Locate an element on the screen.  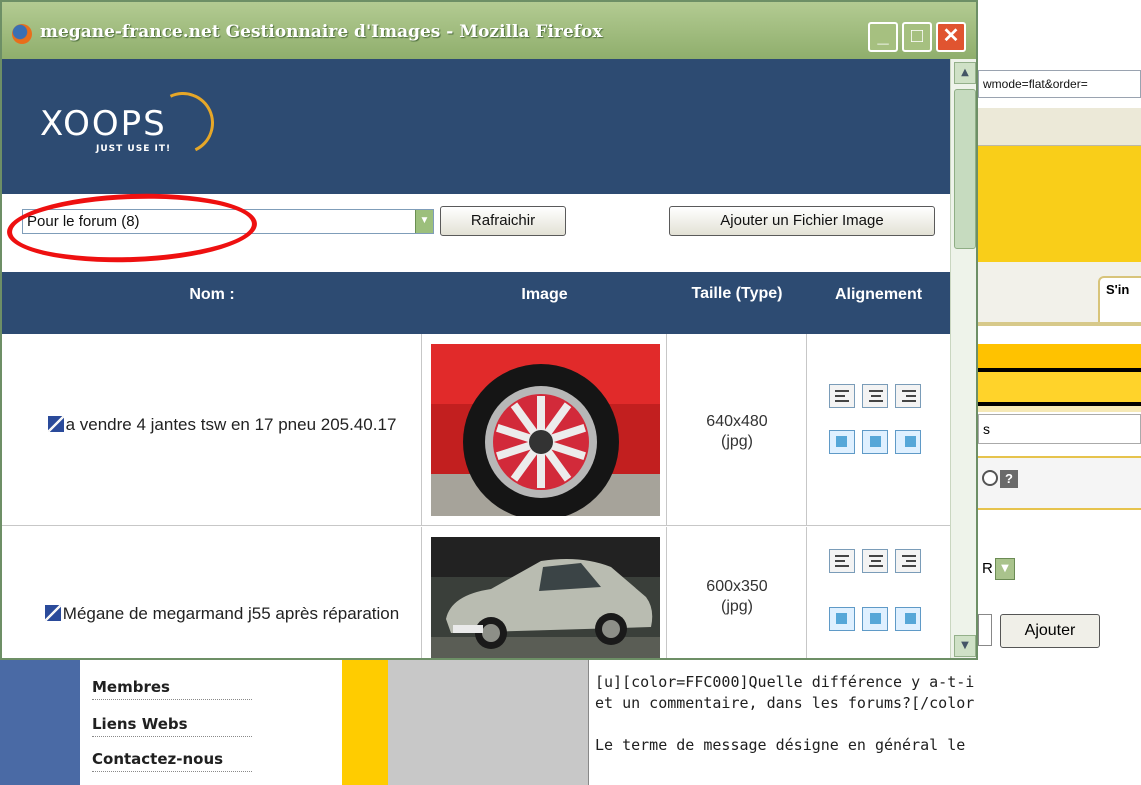
bg-select-value: R is located at coordinates (987, 568).